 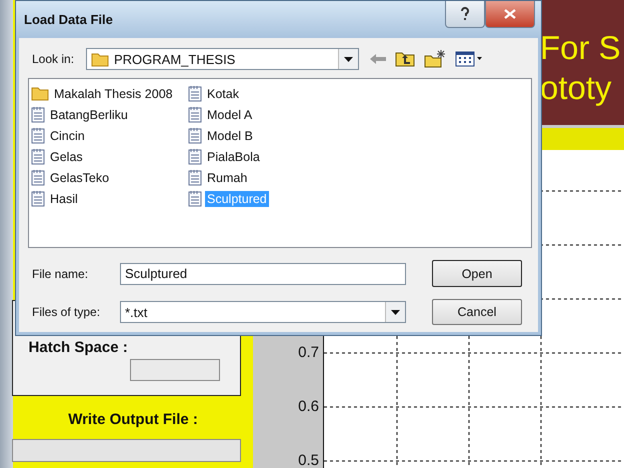 I want to click on file-name-text: Model A, so click(x=230, y=114).